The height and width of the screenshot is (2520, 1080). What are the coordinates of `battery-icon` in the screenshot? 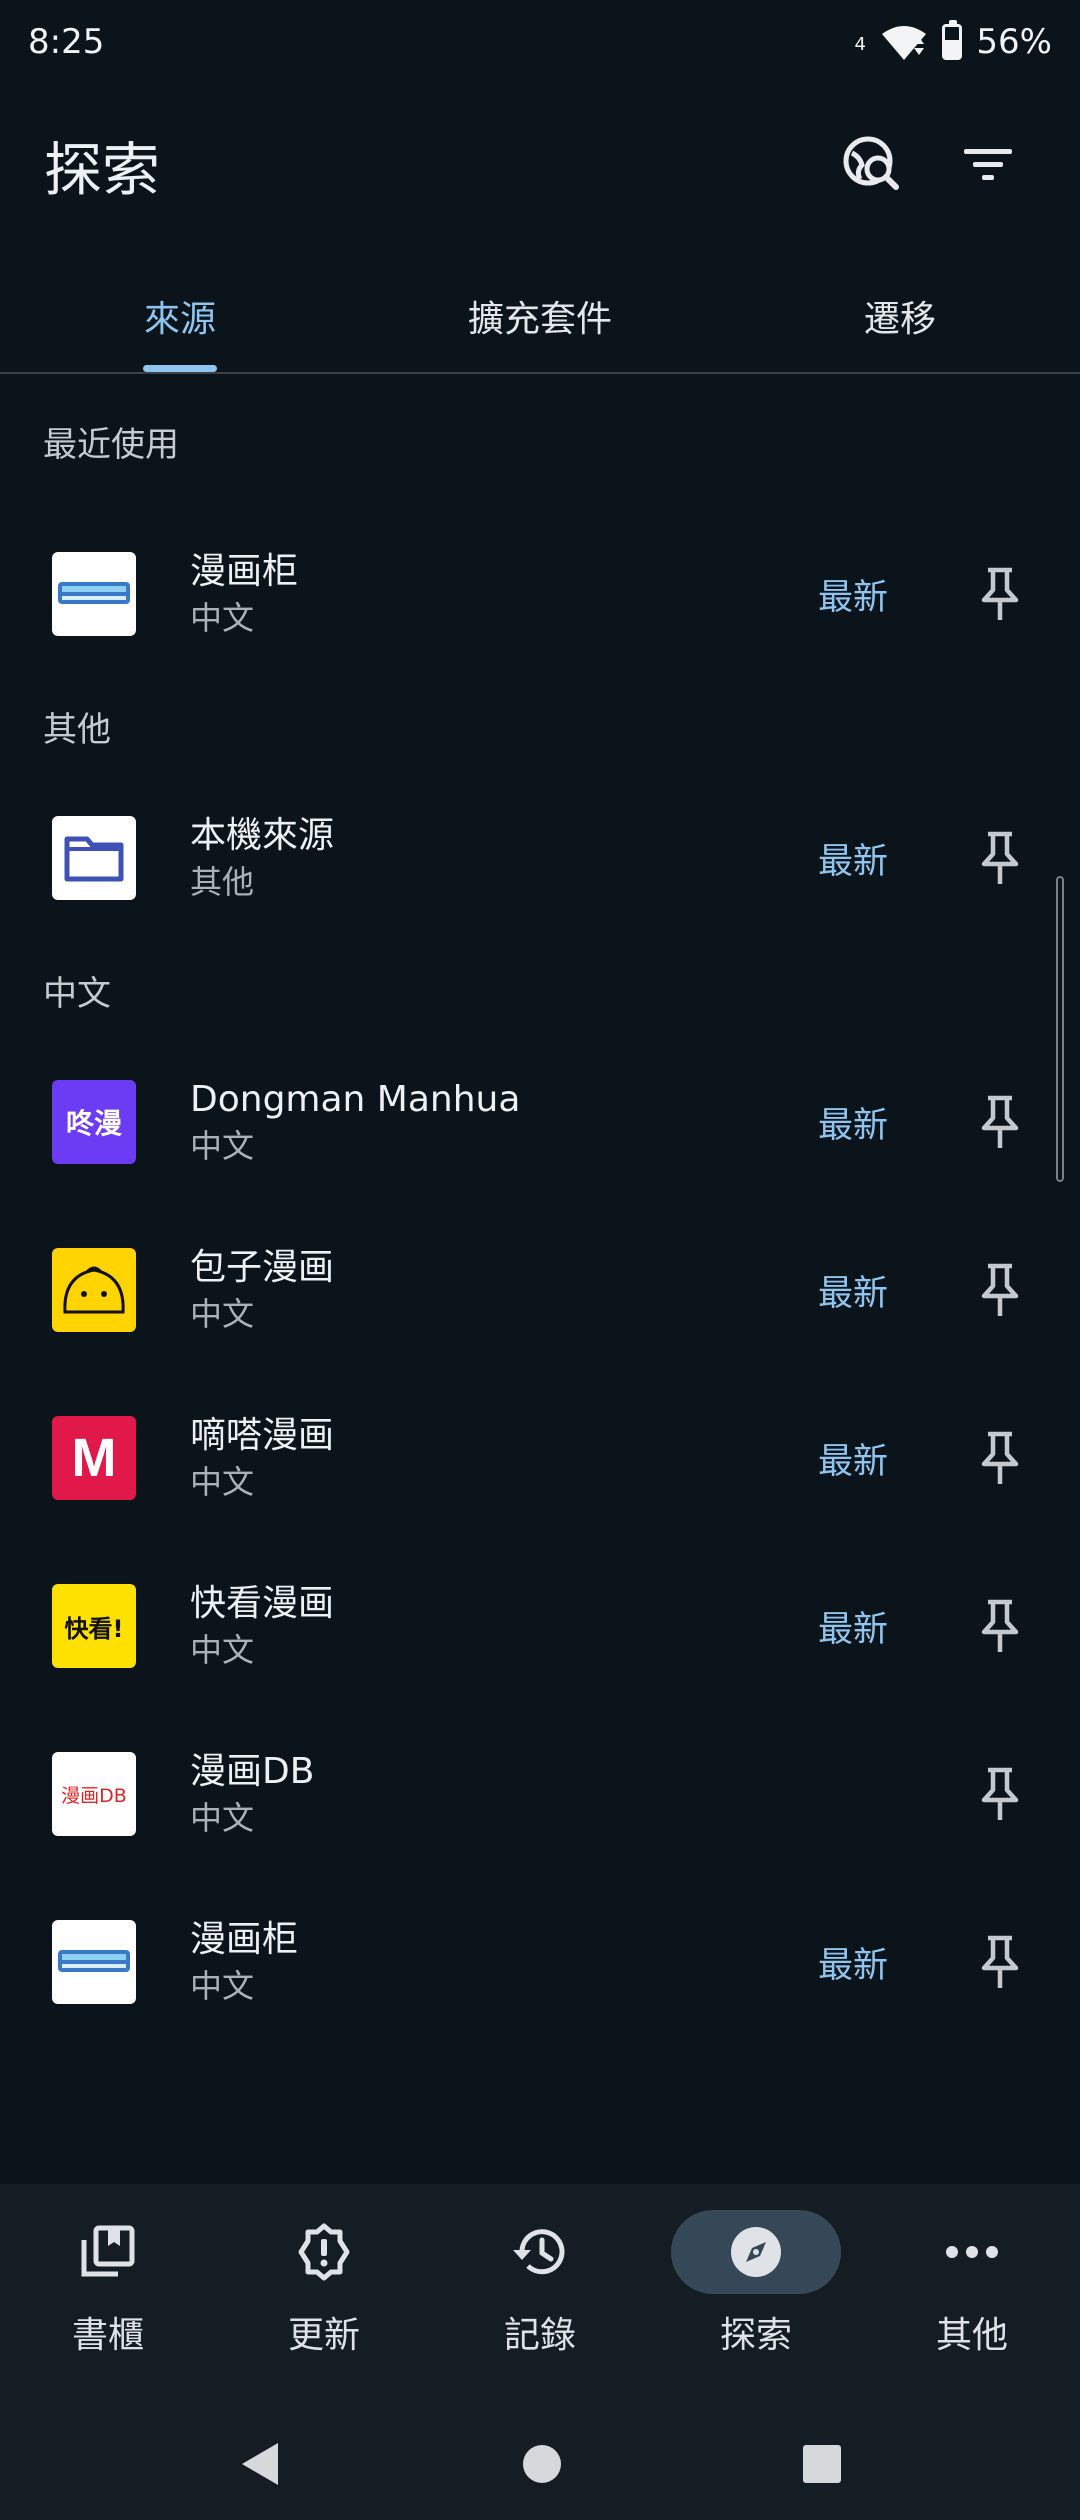 It's located at (952, 40).